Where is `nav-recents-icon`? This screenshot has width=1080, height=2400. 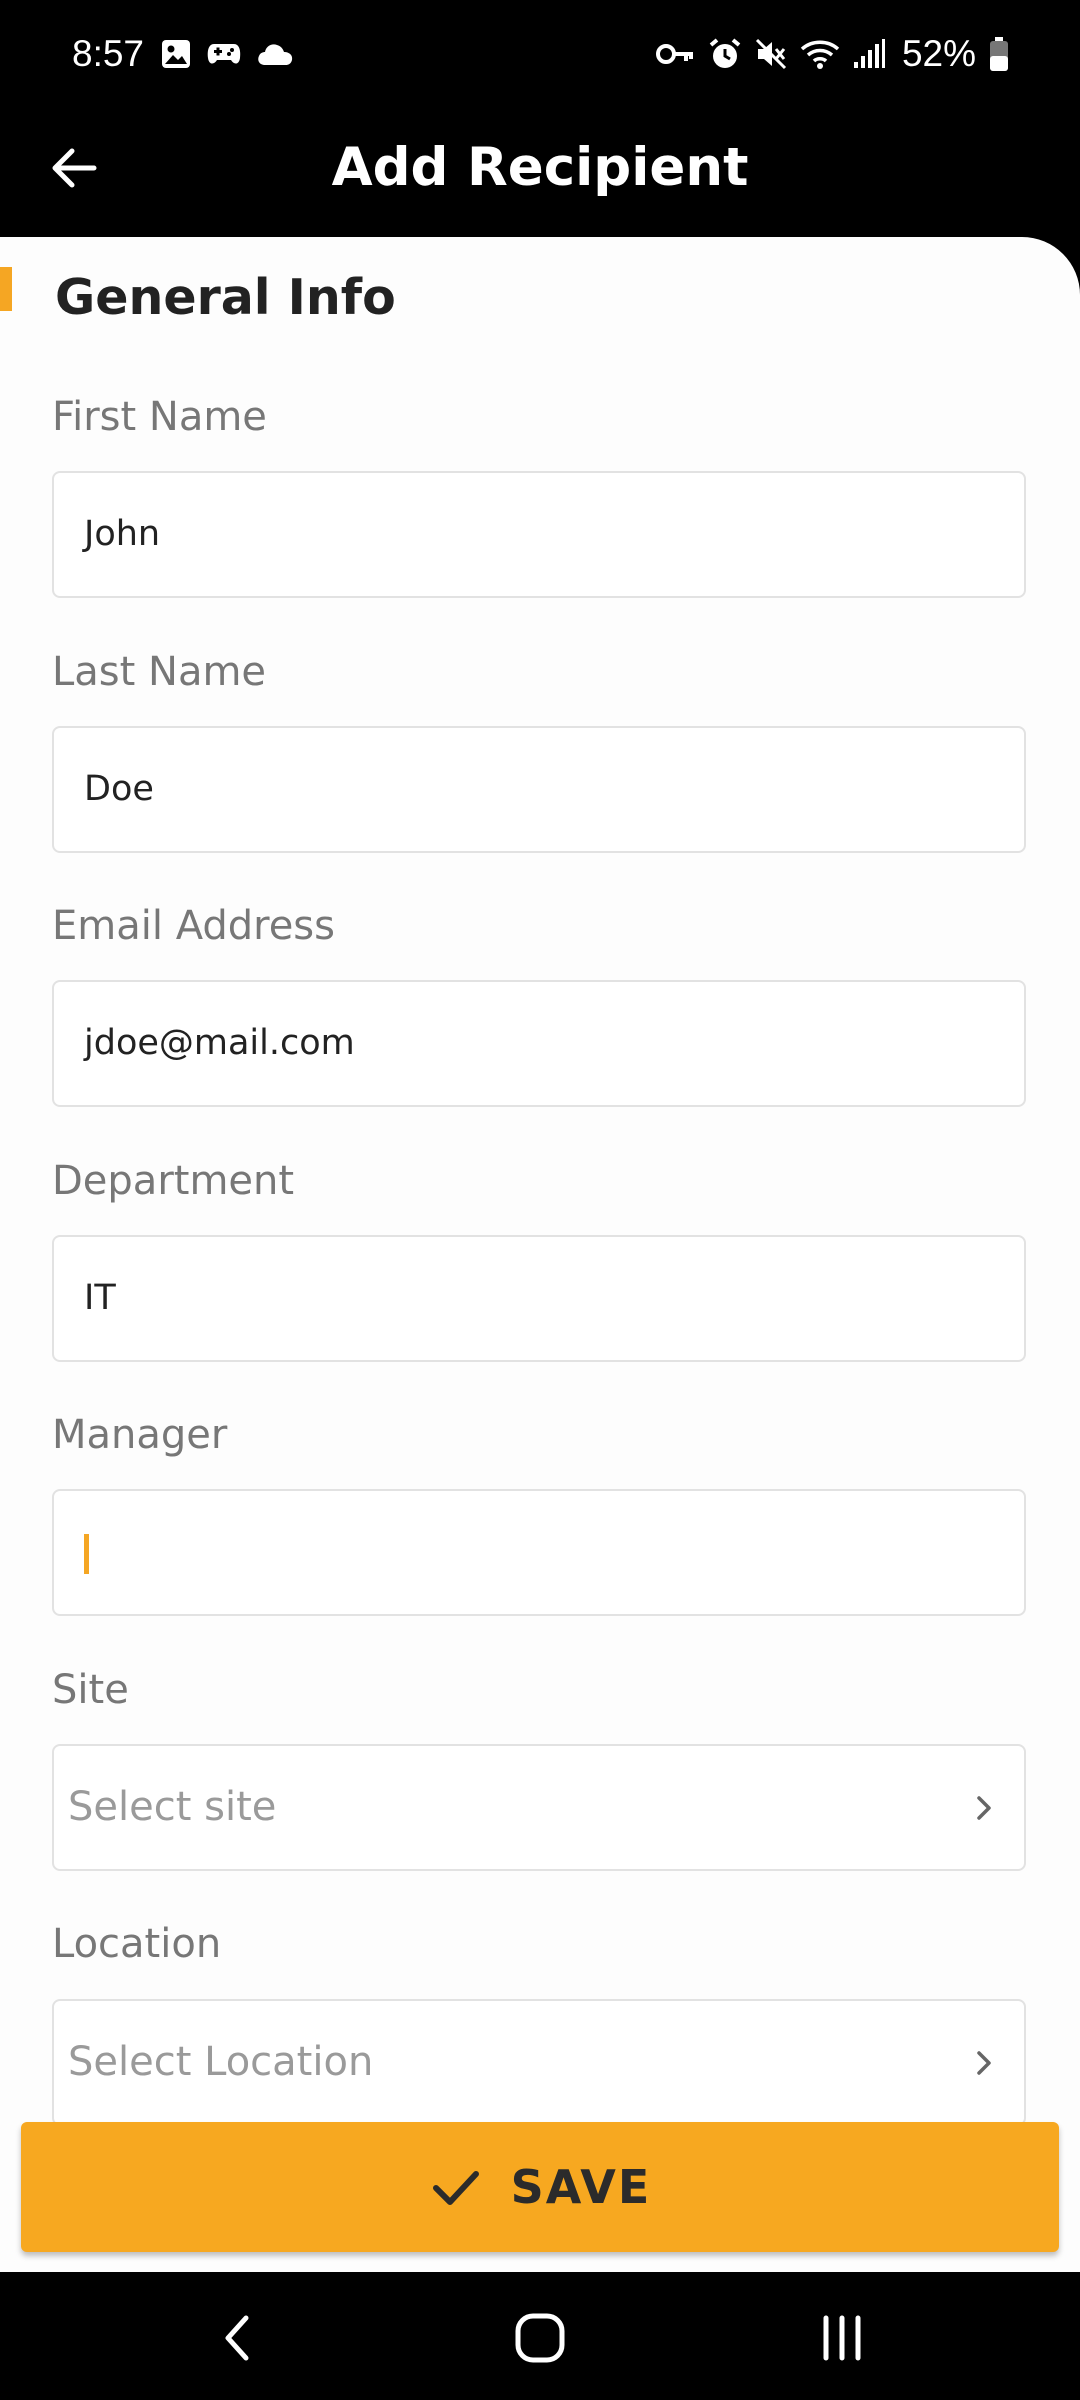
nav-recents-icon is located at coordinates (842, 2338).